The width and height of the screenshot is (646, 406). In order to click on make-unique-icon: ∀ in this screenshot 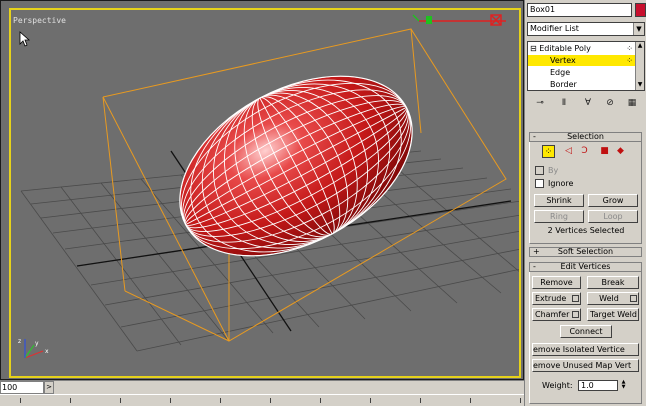, I will do `click(588, 103)`.